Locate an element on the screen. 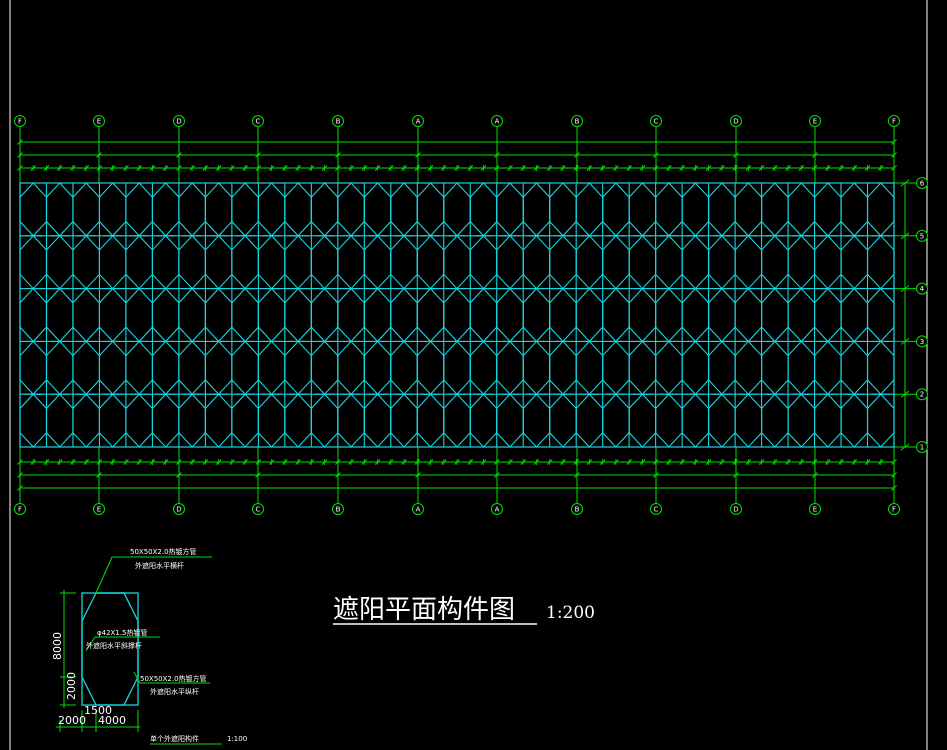 This screenshot has width=947, height=750. dim-lower-text: 2000 is located at coordinates (71, 686).